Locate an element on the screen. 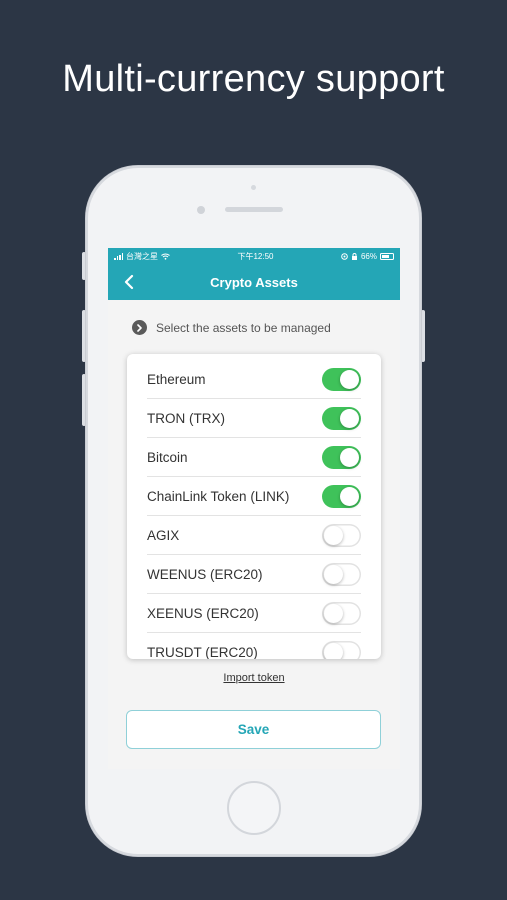 The width and height of the screenshot is (507, 900). asset-row: XEENUS (ERC20) is located at coordinates (254, 613).